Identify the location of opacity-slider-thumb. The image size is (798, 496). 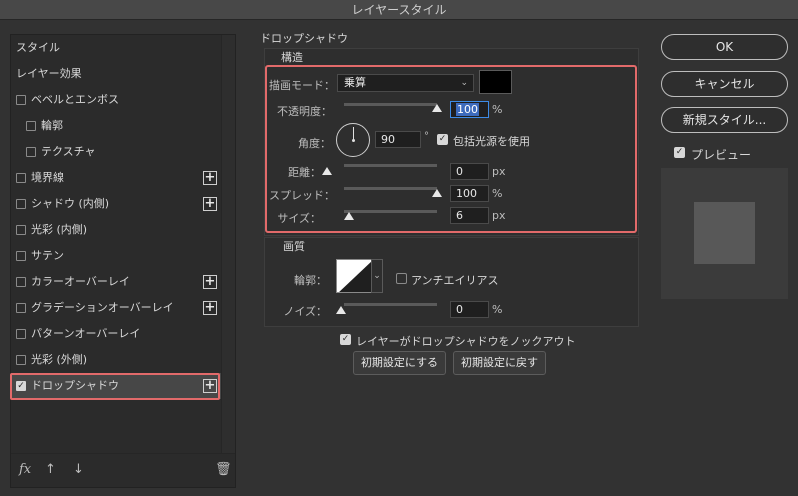
(437, 108).